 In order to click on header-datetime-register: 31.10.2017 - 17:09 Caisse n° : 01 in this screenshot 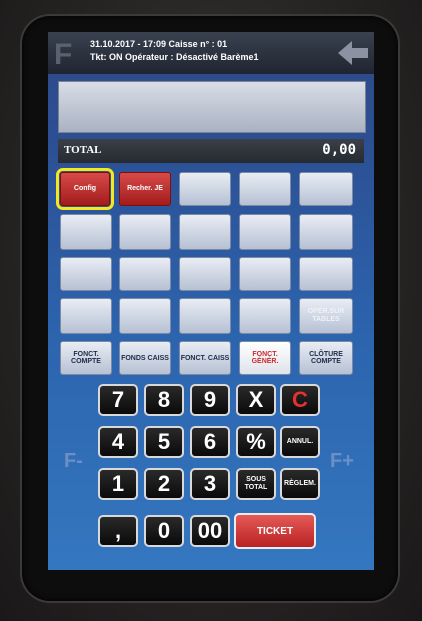, I will do `click(159, 44)`.